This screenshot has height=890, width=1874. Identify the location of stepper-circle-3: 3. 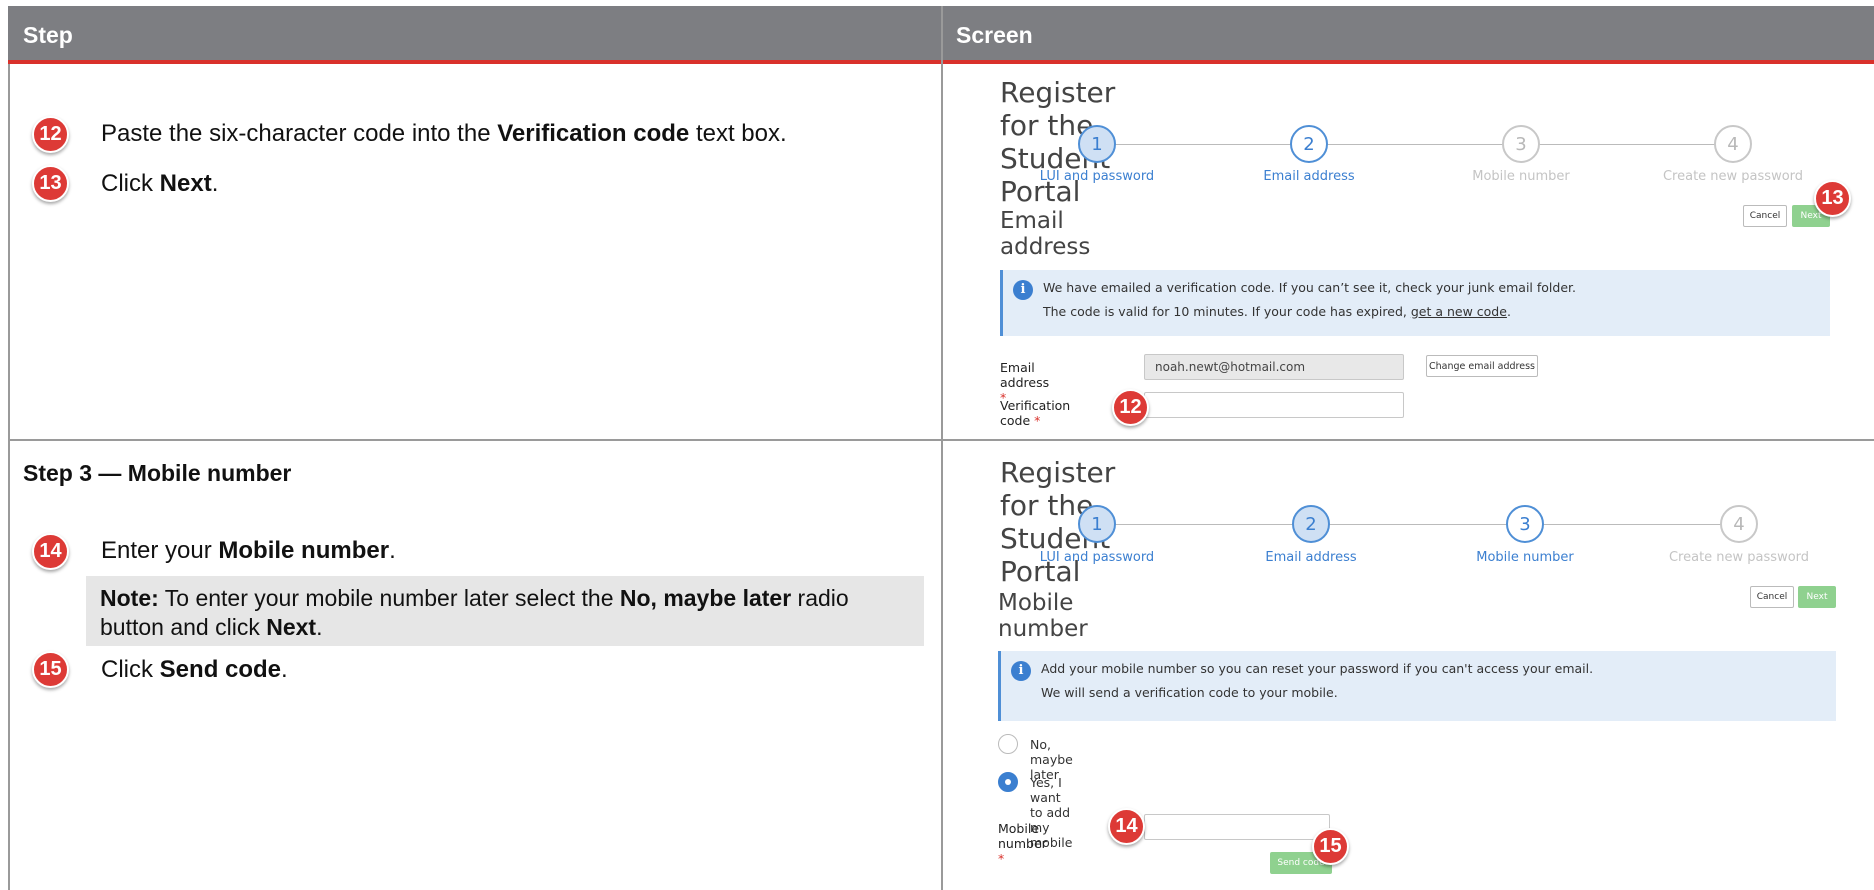
(1521, 144).